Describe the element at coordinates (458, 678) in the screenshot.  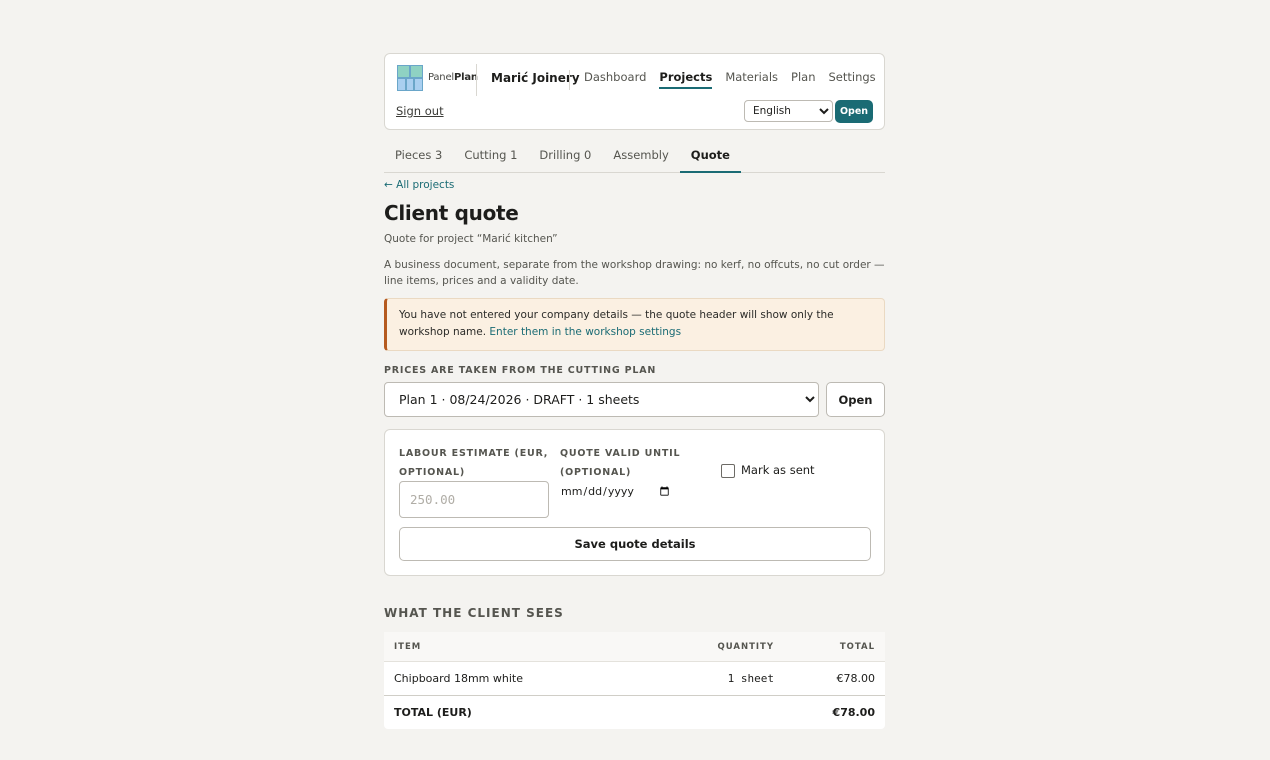
I see `cell-item: Chipboard 18mm white` at that location.